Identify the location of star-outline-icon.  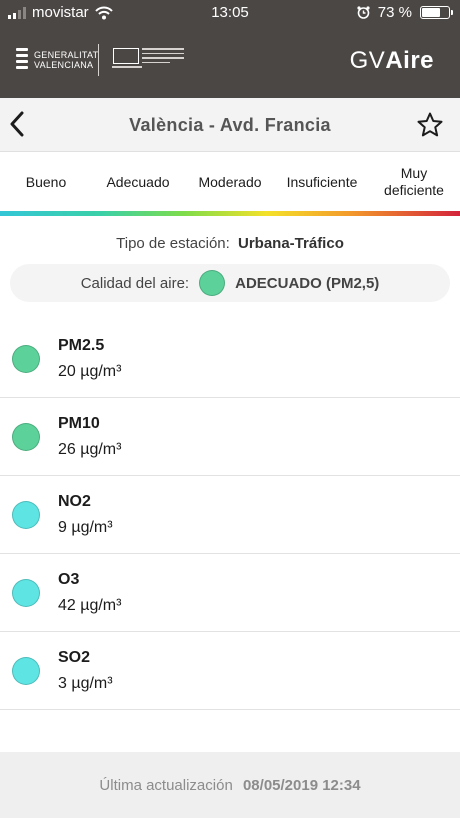
(430, 125).